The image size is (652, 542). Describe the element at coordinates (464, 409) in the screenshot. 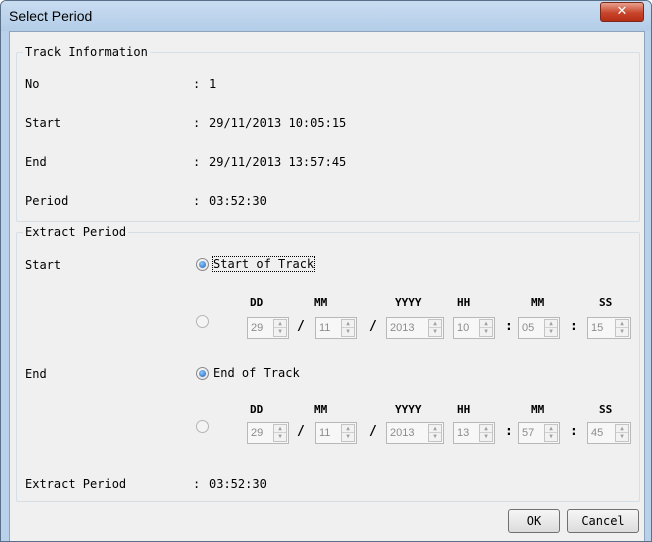

I see `end-hh-header: HH` at that location.